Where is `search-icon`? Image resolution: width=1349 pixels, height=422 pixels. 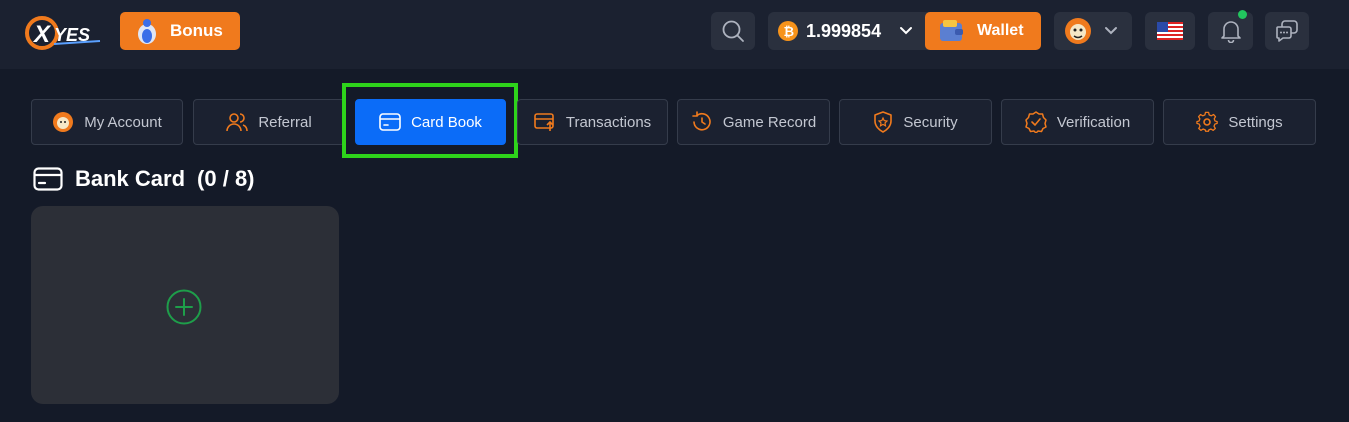
search-icon is located at coordinates (733, 31).